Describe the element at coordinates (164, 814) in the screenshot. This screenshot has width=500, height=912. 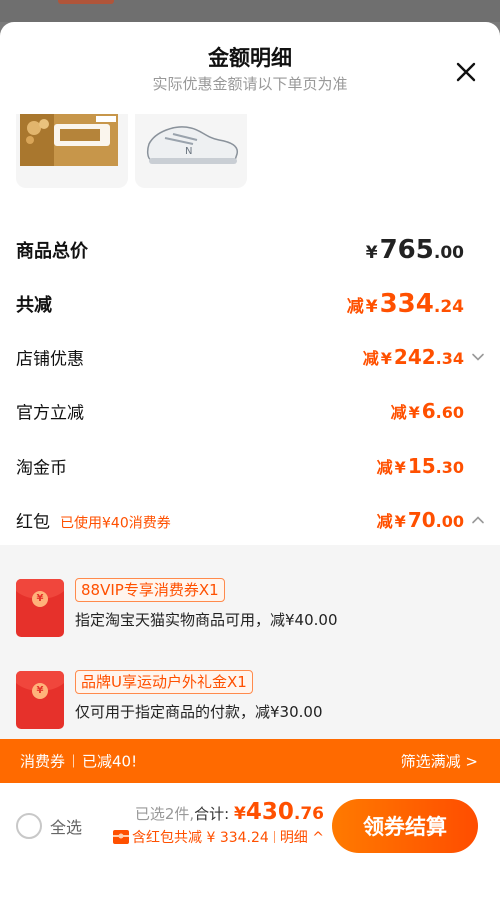
I see `selected-count: 已选2件,` at that location.